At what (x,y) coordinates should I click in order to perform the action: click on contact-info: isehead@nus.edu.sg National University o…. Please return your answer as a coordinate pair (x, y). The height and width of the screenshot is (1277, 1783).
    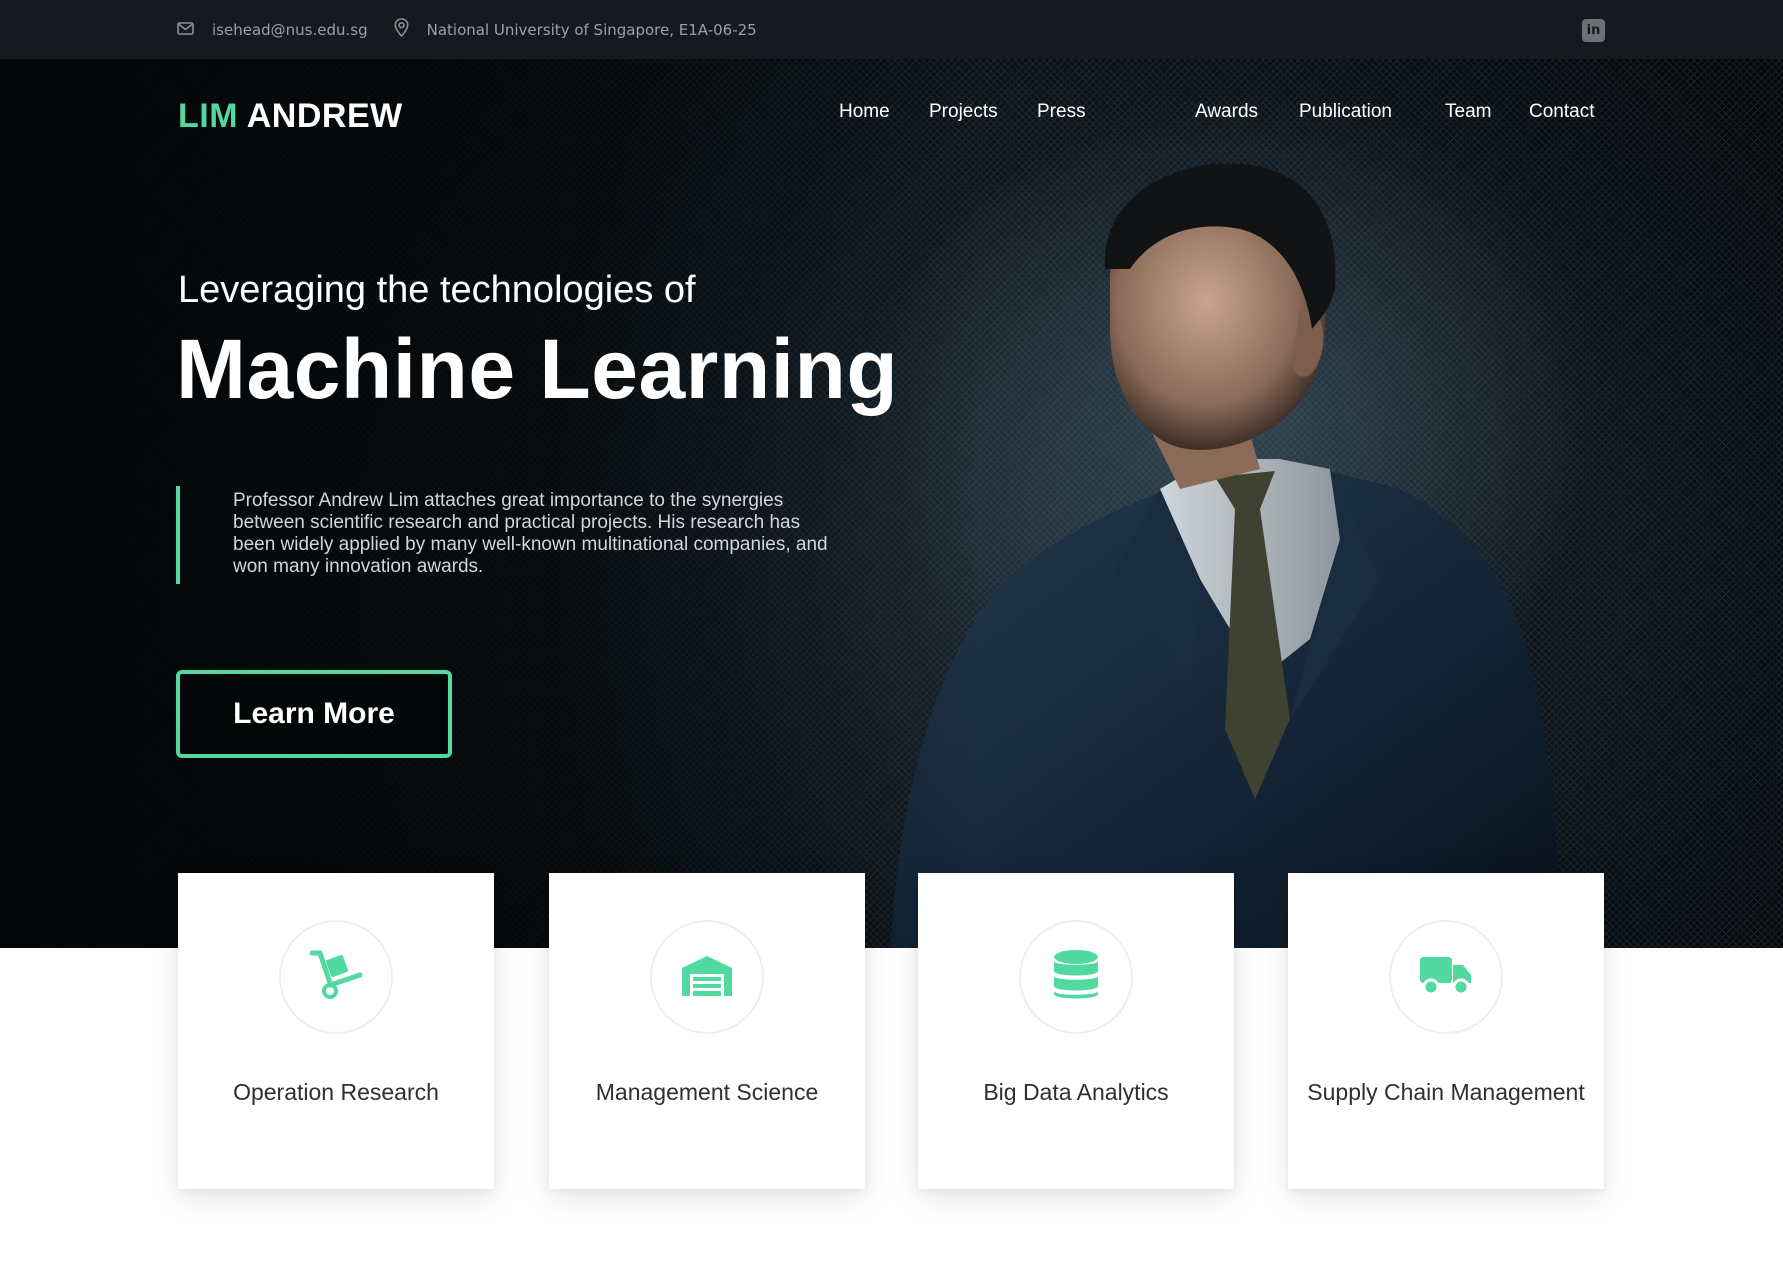
    Looking at the image, I should click on (480, 29).